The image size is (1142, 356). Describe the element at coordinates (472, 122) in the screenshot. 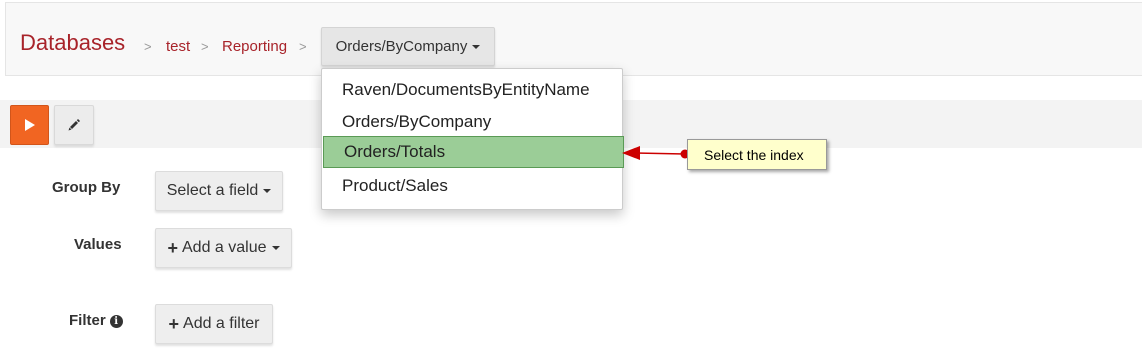

I see `dropdown-item-orders-bycompany: Orders/ByCompany` at that location.